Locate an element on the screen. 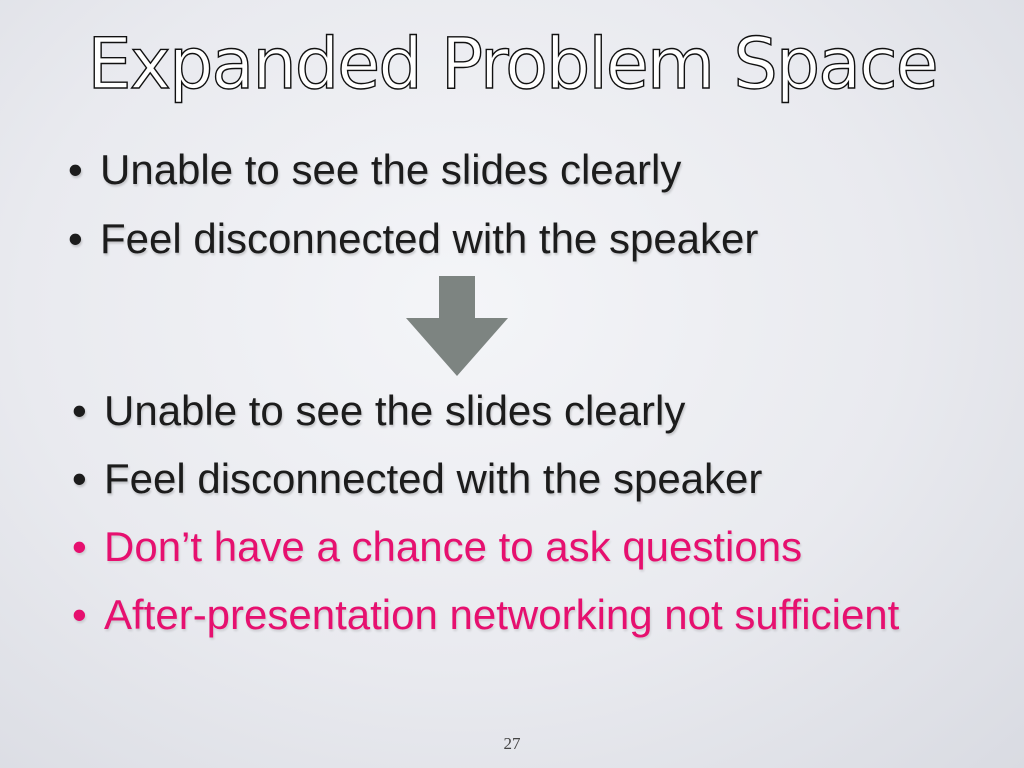  bullet-item-highlighted: • Don’t have a chance to ask questions is located at coordinates (485, 554).